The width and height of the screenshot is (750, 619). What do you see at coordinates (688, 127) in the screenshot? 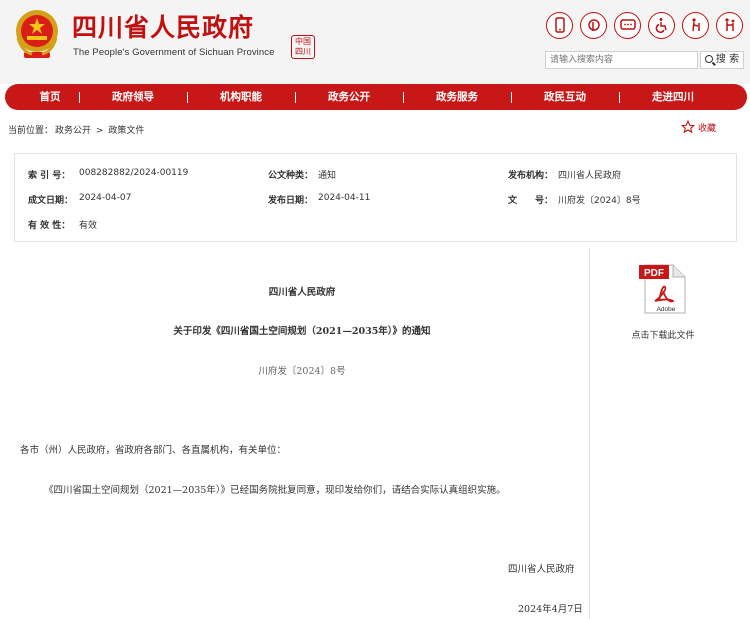
I see `star-icon` at bounding box center [688, 127].